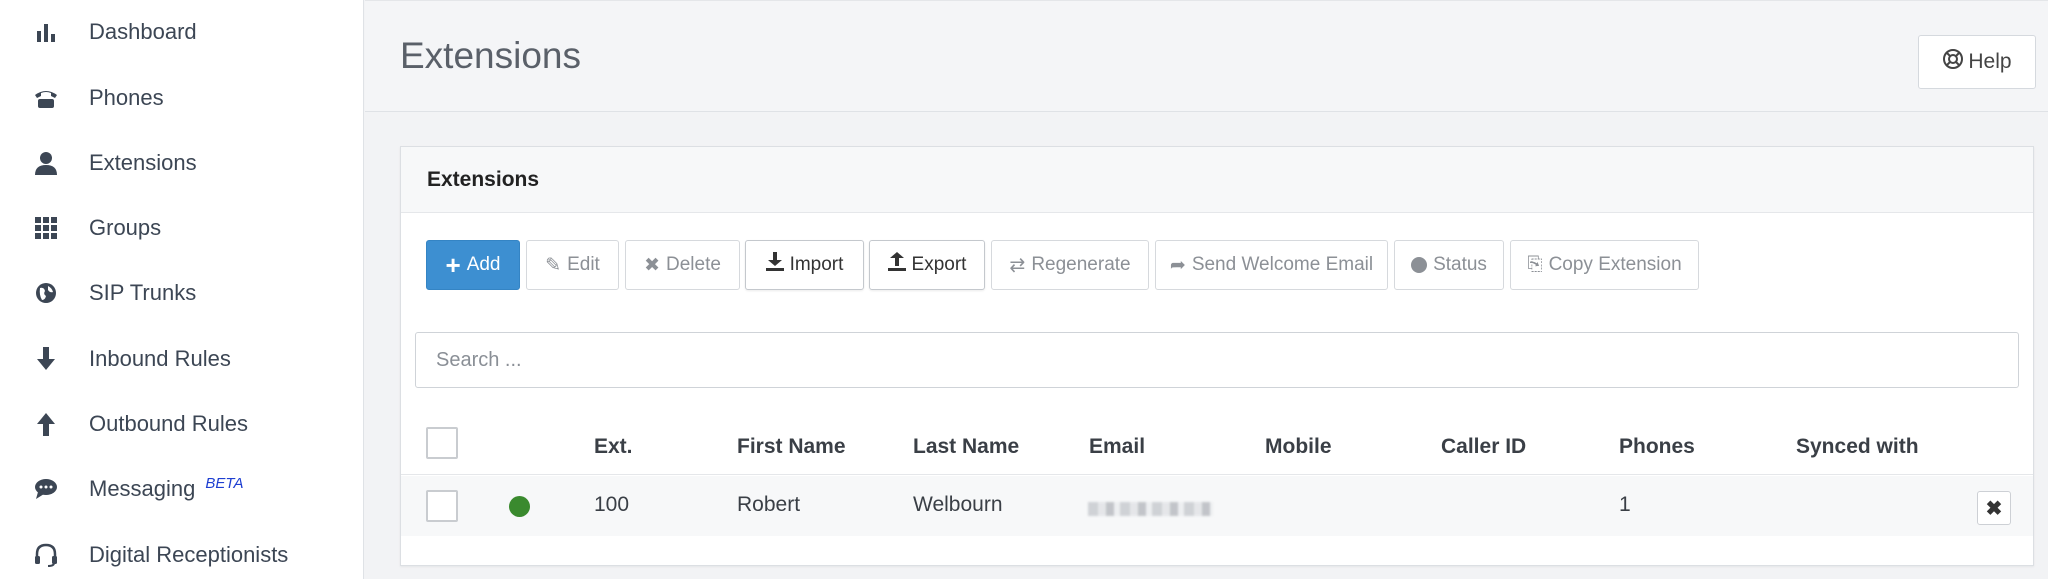  What do you see at coordinates (1217, 180) in the screenshot?
I see `panel-header: Extensions` at bounding box center [1217, 180].